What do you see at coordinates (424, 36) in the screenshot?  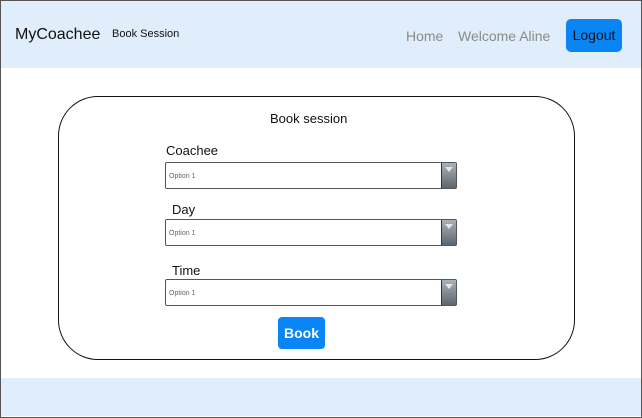 I see `nav-link-home: Home` at bounding box center [424, 36].